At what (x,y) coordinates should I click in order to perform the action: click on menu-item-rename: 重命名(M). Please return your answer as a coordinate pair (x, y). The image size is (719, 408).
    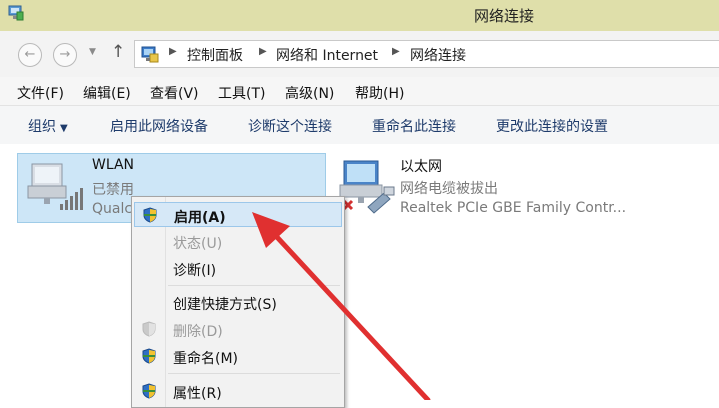
    Looking at the image, I should click on (238, 356).